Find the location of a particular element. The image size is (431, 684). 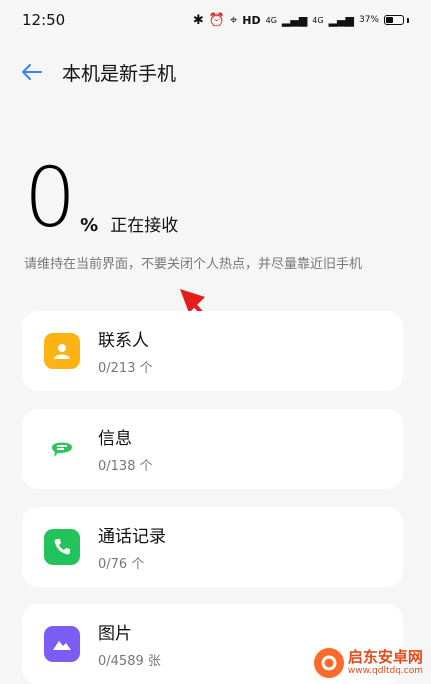

location-icon: ⌖ is located at coordinates (233, 20).